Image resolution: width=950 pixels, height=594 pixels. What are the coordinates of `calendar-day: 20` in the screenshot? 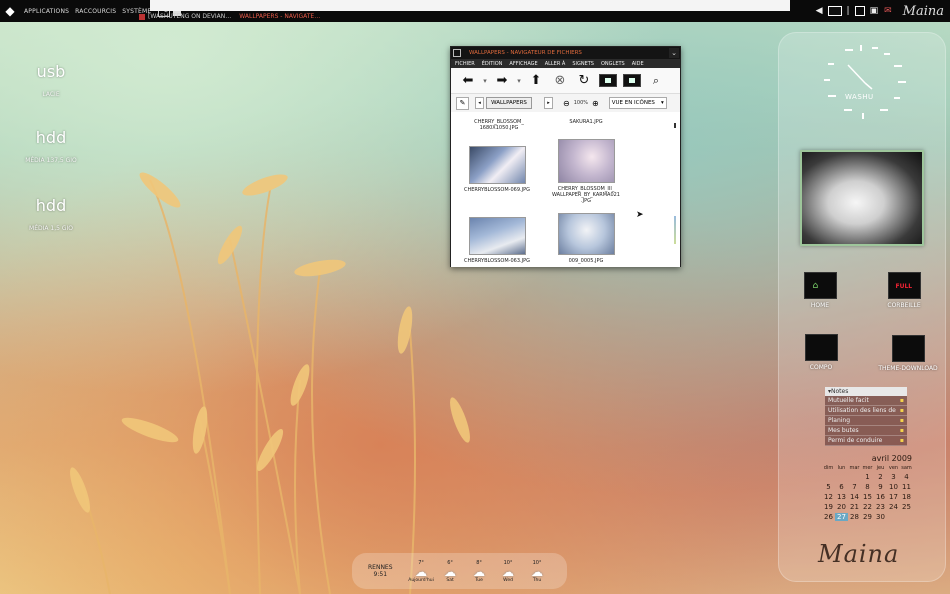 It's located at (841, 507).